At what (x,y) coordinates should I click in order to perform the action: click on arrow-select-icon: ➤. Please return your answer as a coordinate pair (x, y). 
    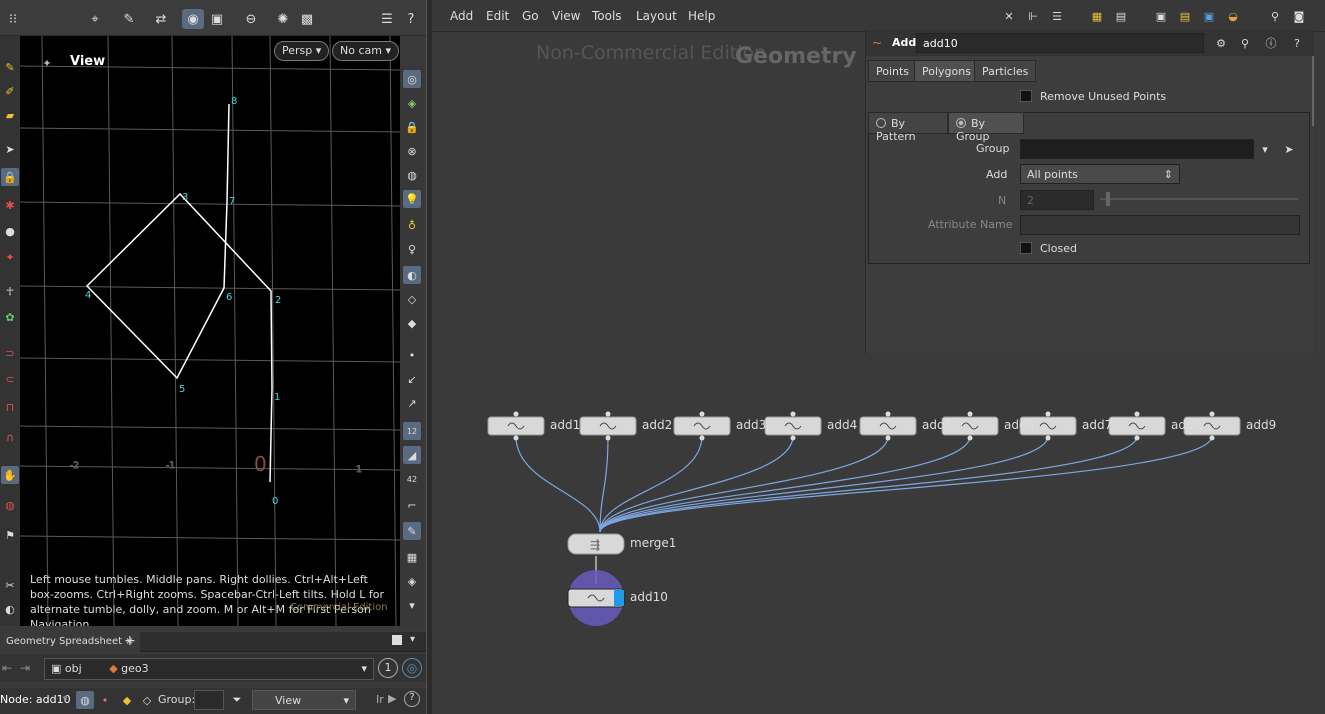
    Looking at the image, I should click on (10, 149).